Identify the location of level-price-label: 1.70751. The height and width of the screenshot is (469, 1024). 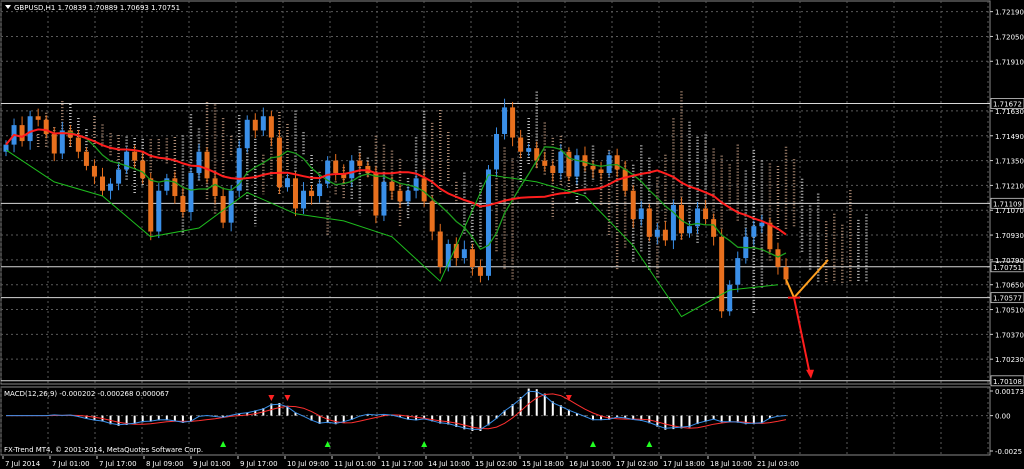
(1007, 268).